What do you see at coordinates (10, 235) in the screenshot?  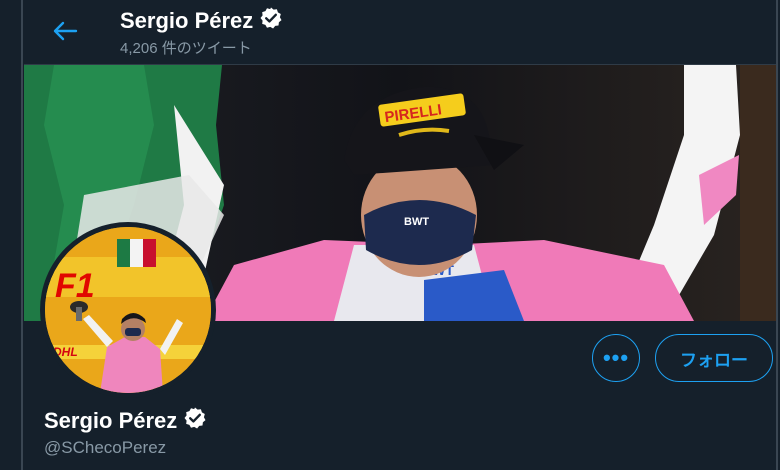 I see `left-sidebar-edge` at bounding box center [10, 235].